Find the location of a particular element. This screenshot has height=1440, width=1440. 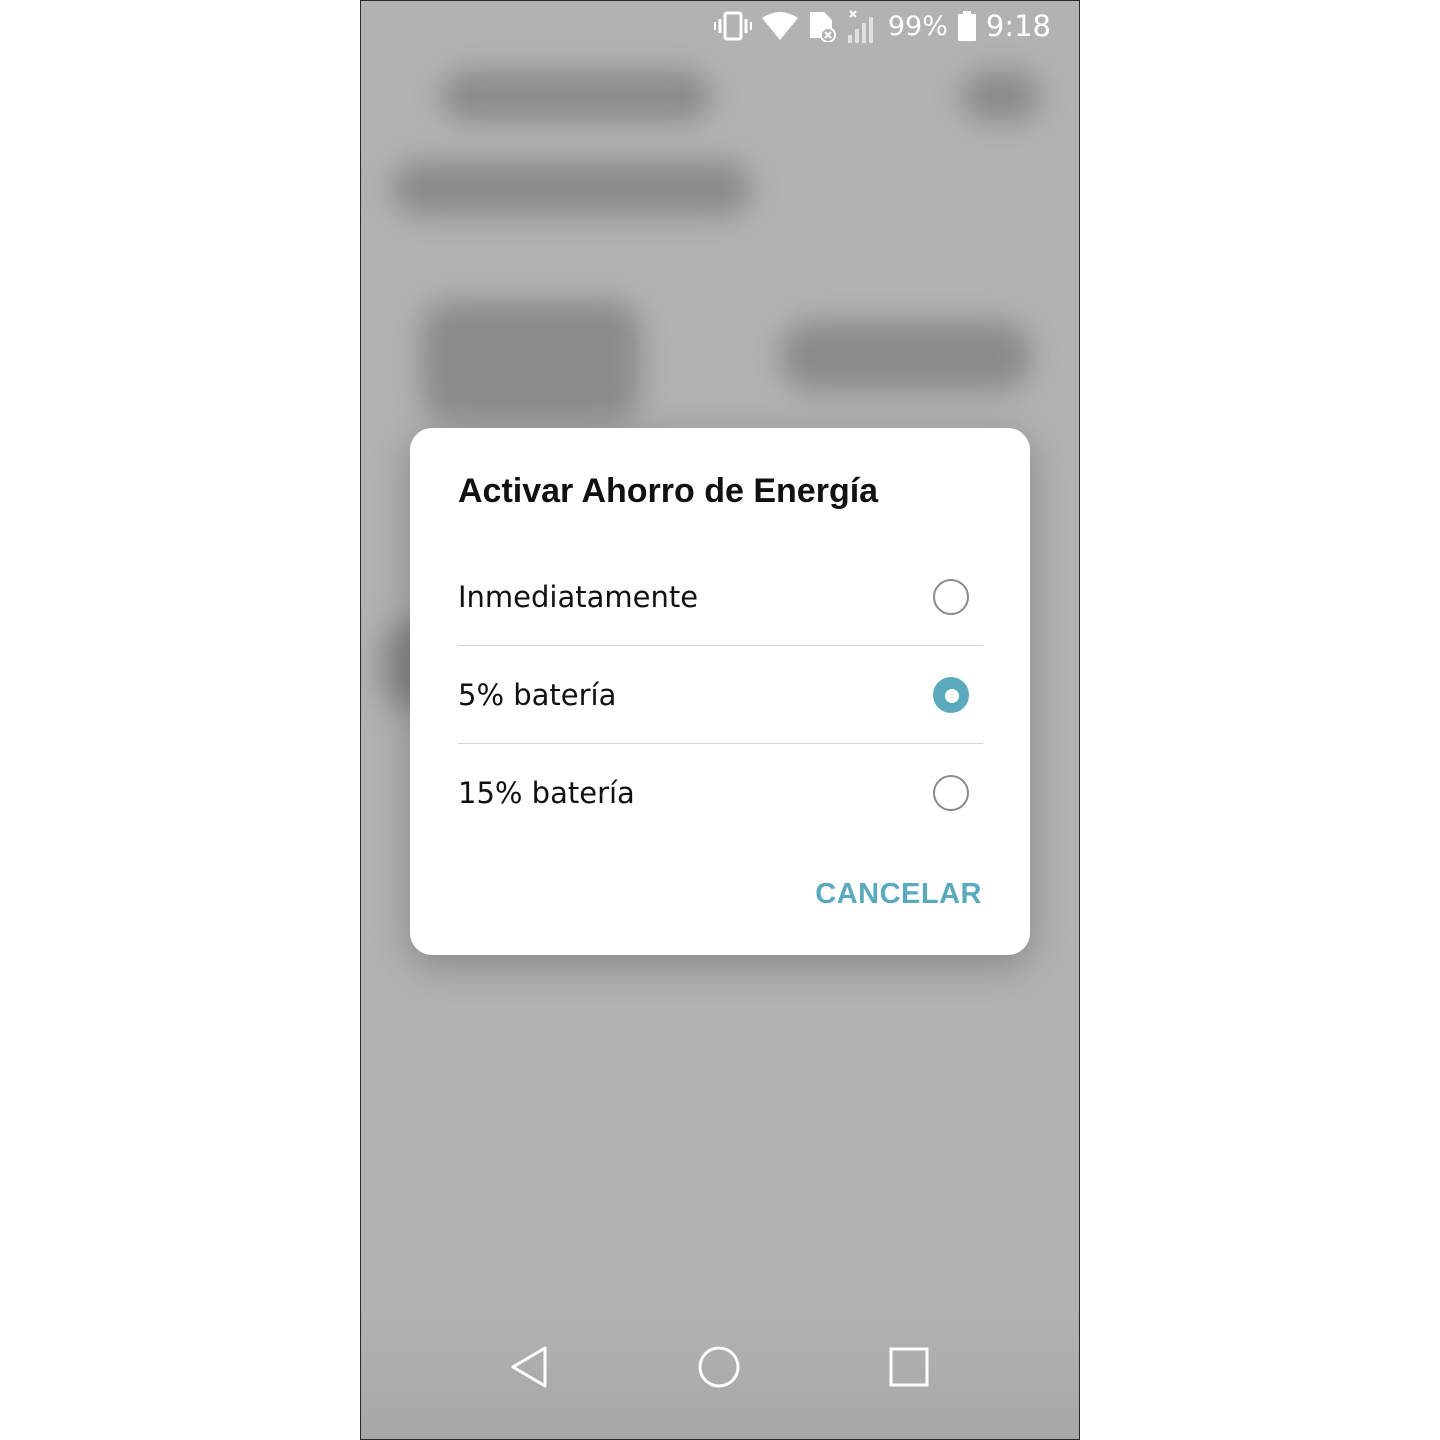

cancel-button: CANCELAR is located at coordinates (898, 894).